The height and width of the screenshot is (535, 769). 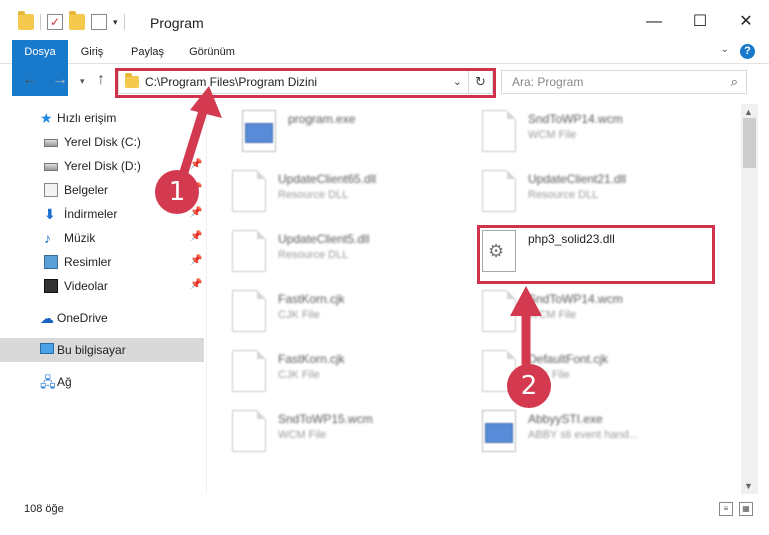 I want to click on new-folder-icon, so click(x=77, y=20).